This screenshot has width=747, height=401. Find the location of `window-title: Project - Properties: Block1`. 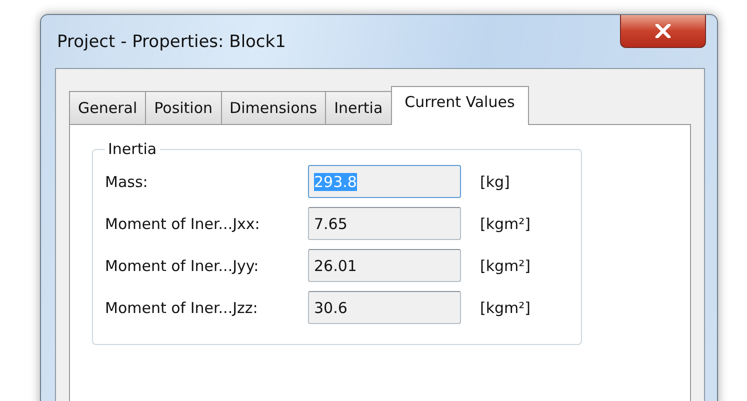

window-title: Project - Properties: Block1 is located at coordinates (171, 42).